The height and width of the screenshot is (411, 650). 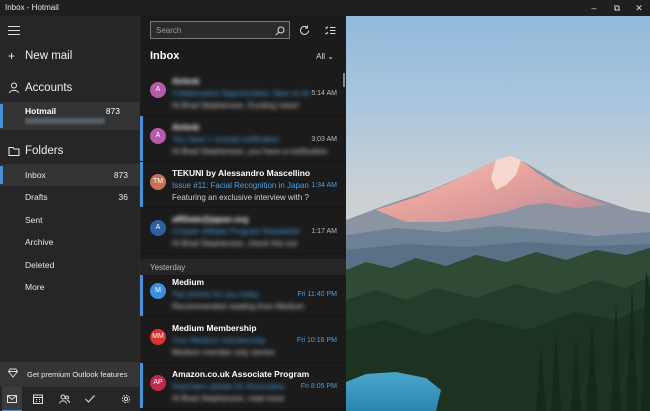 What do you see at coordinates (35, 287) in the screenshot?
I see `folder-label: More` at bounding box center [35, 287].